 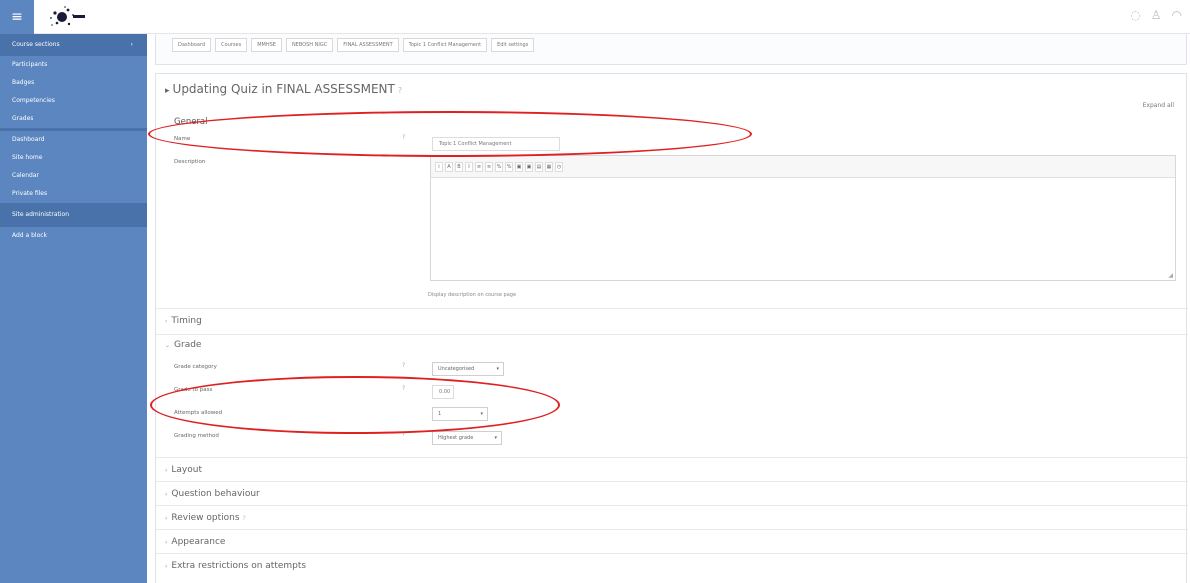 What do you see at coordinates (445, 45) in the screenshot?
I see `breadcrumb-item: Topic 1 Conflict Management` at bounding box center [445, 45].